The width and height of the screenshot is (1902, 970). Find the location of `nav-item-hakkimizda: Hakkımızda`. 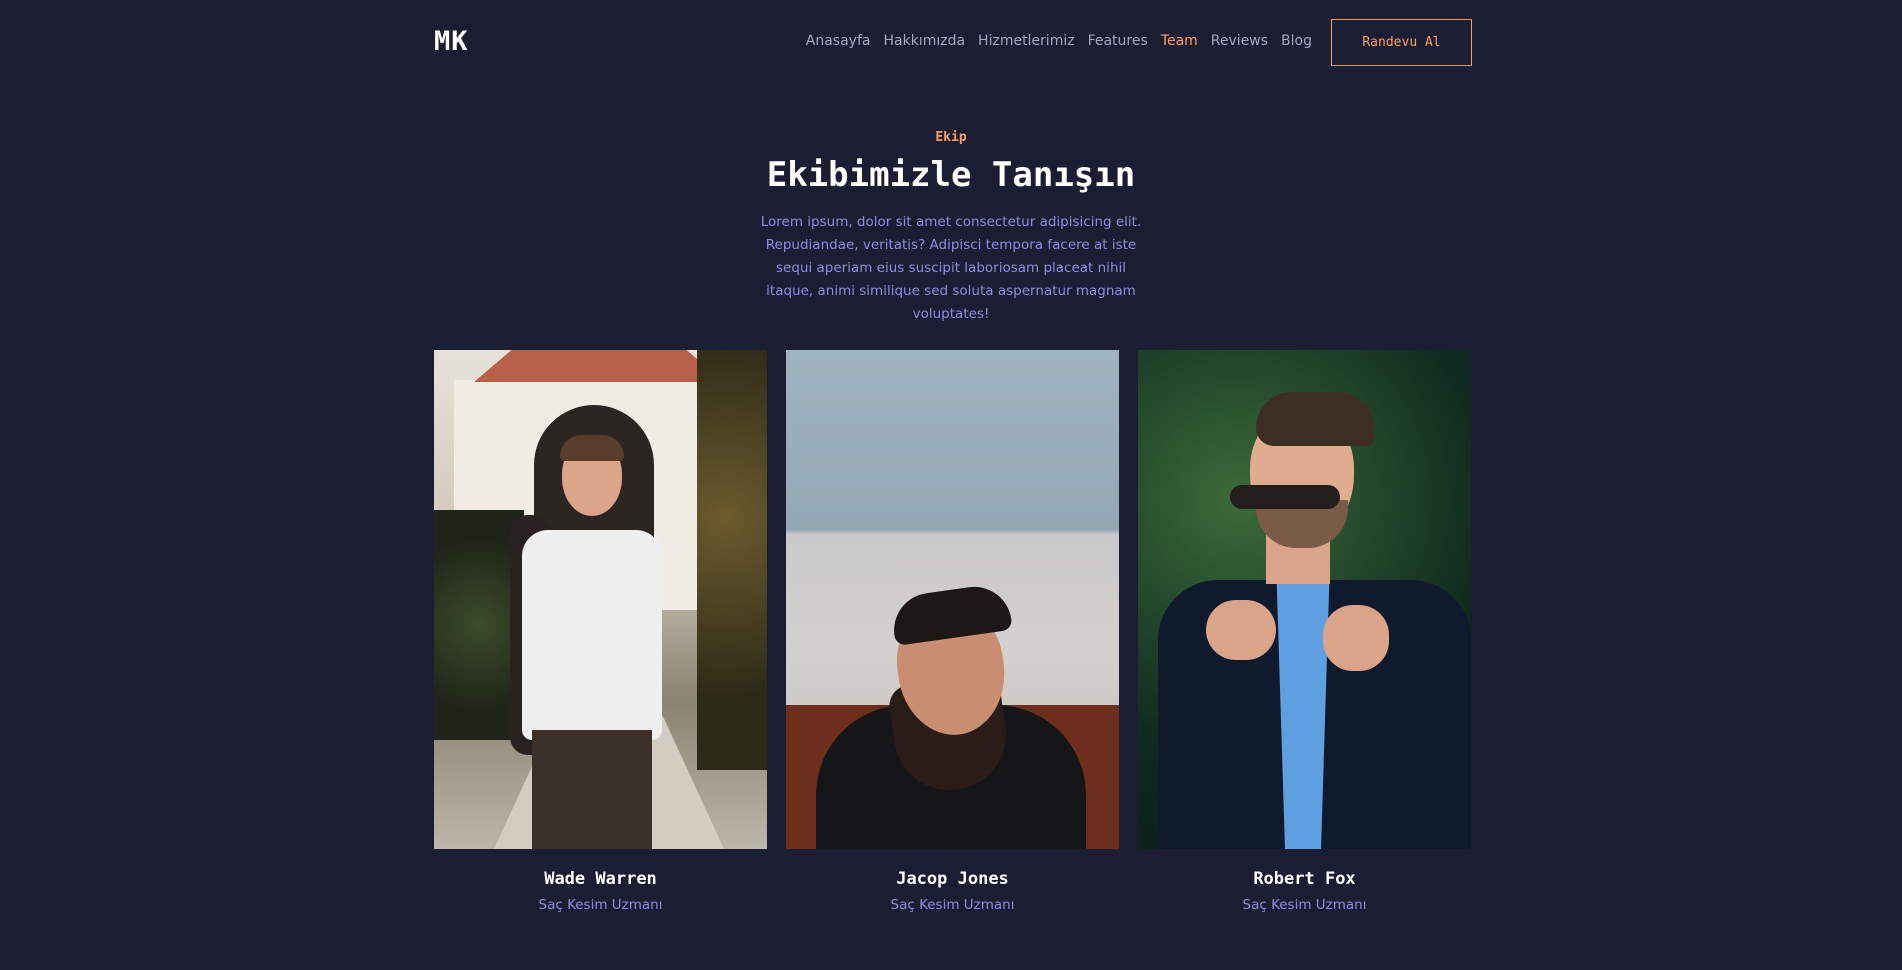

nav-item-hakkimizda: Hakkımızda is located at coordinates (924, 41).